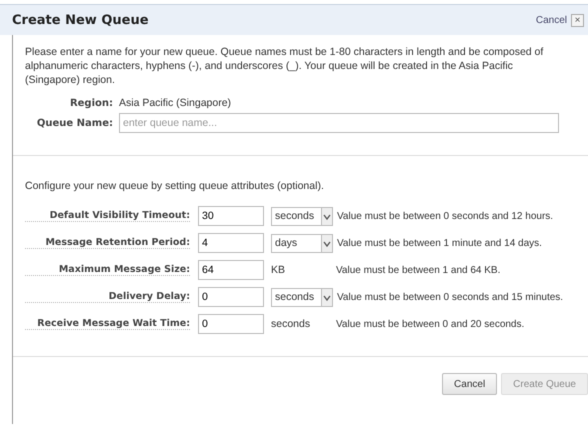 Image resolution: width=588 pixels, height=427 pixels. I want to click on dialog-button: Cancel, so click(470, 384).